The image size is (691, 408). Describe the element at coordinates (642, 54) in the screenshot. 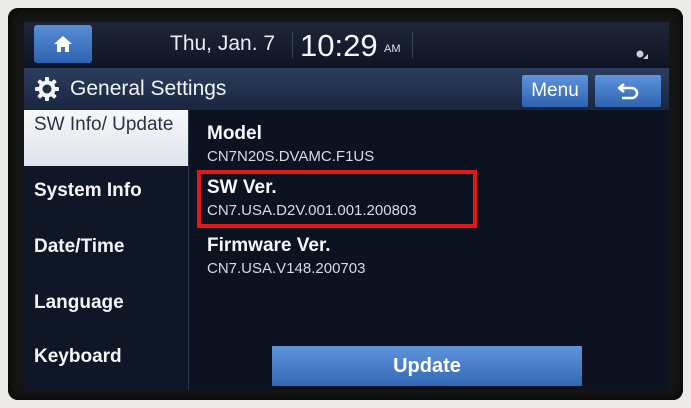

I see `signal-status-icon` at that location.